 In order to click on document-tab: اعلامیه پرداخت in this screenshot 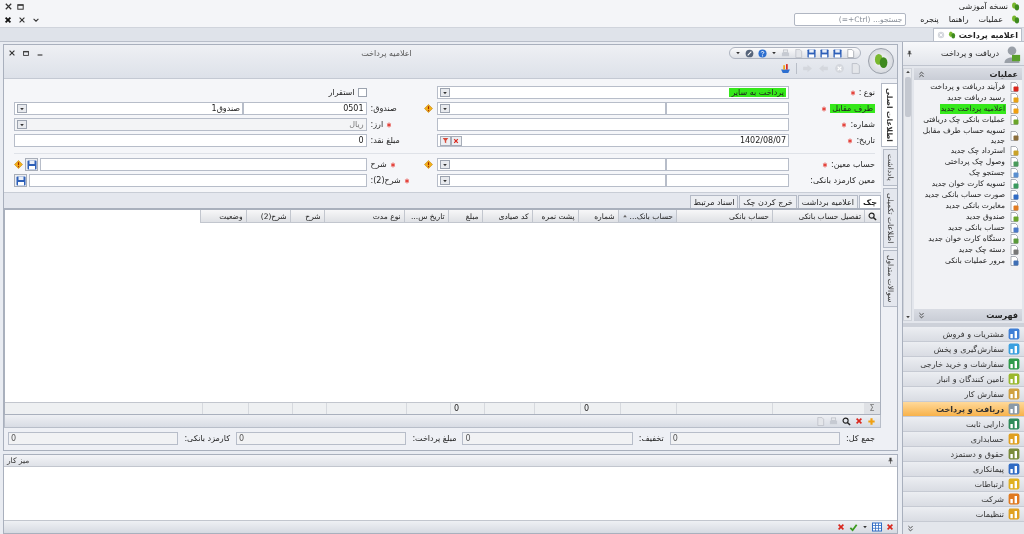, I will do `click(977, 34)`.